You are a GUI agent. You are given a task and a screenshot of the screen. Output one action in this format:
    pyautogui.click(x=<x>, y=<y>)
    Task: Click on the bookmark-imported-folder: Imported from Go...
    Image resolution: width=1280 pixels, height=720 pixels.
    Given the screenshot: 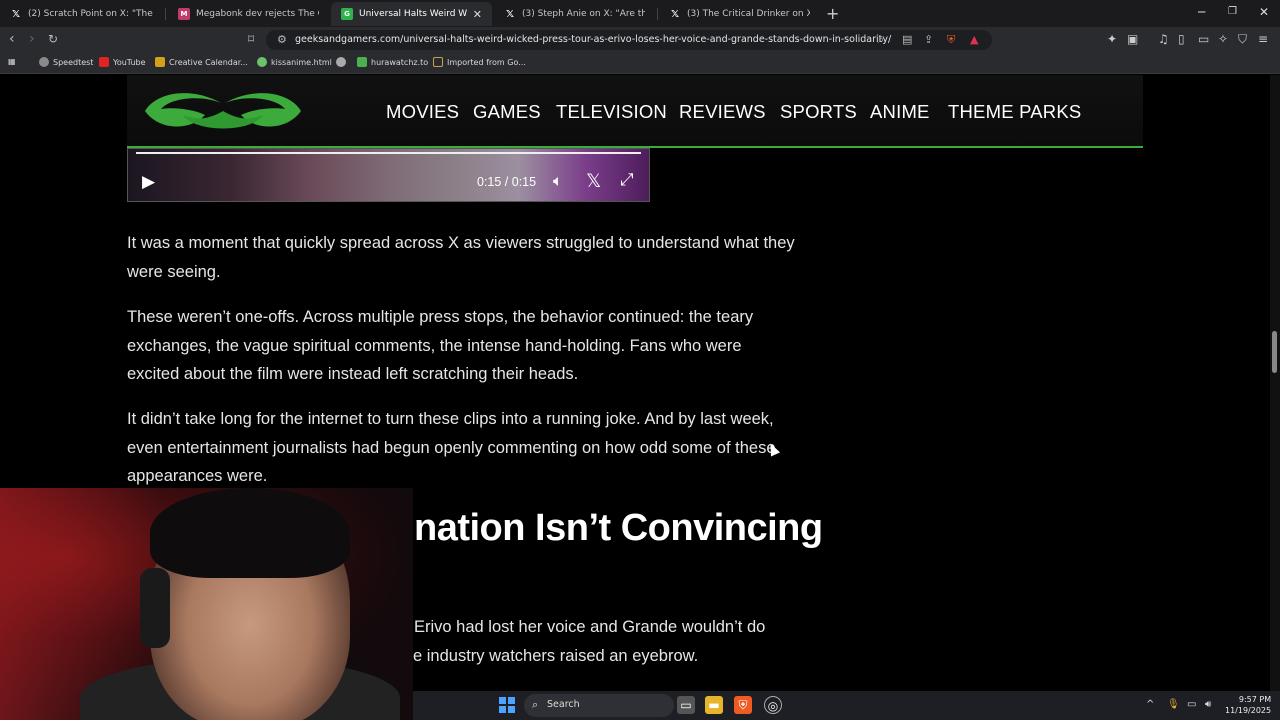 What is the action you would take?
    pyautogui.click(x=479, y=62)
    